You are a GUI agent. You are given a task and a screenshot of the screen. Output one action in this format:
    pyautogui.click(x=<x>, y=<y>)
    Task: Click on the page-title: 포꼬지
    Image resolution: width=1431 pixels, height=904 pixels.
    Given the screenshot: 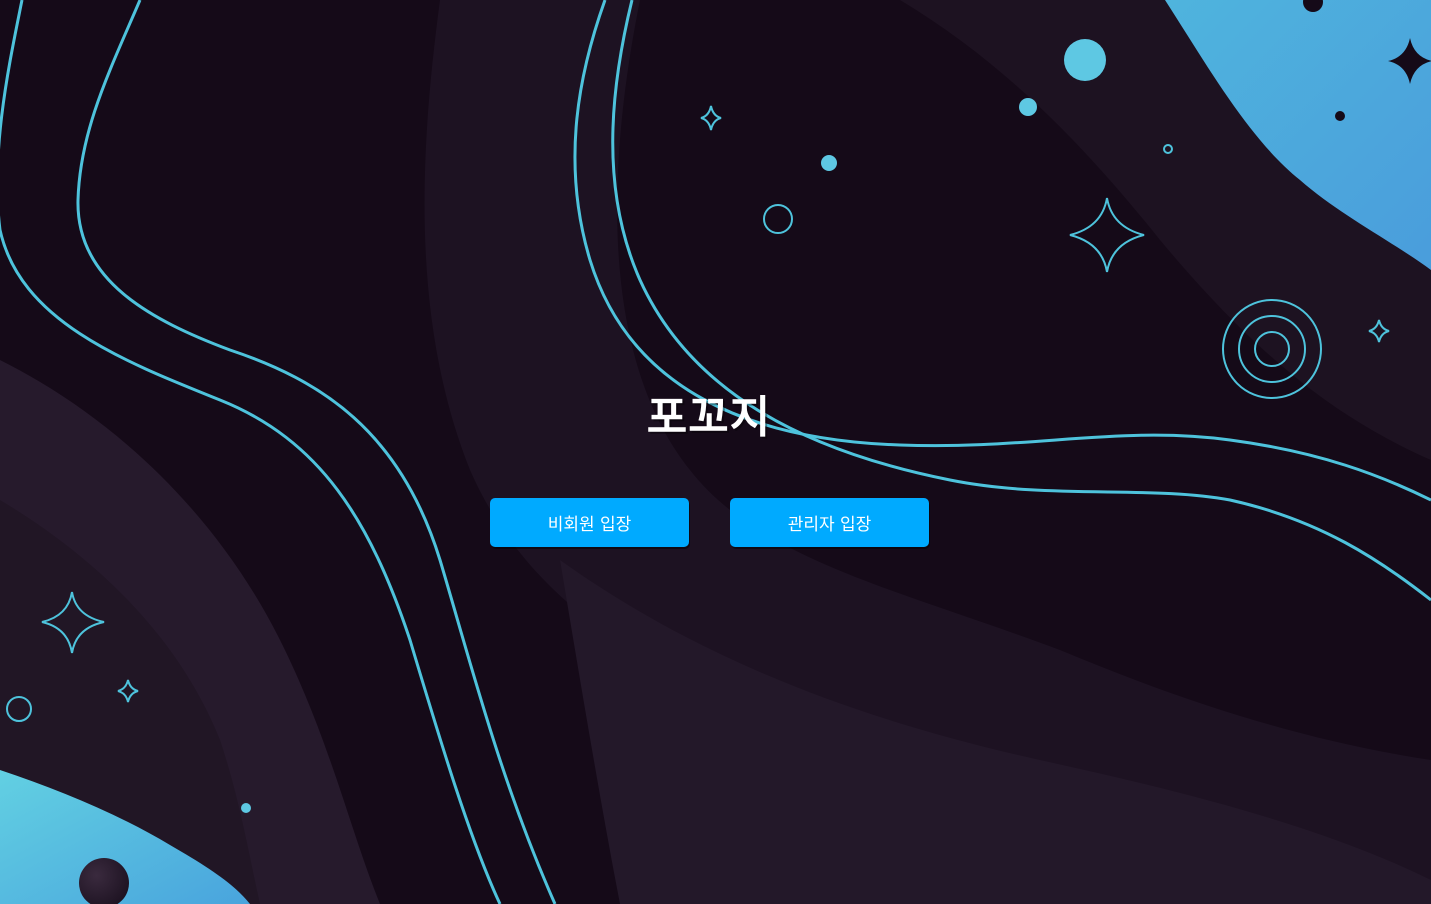 What is the action you would take?
    pyautogui.click(x=709, y=417)
    